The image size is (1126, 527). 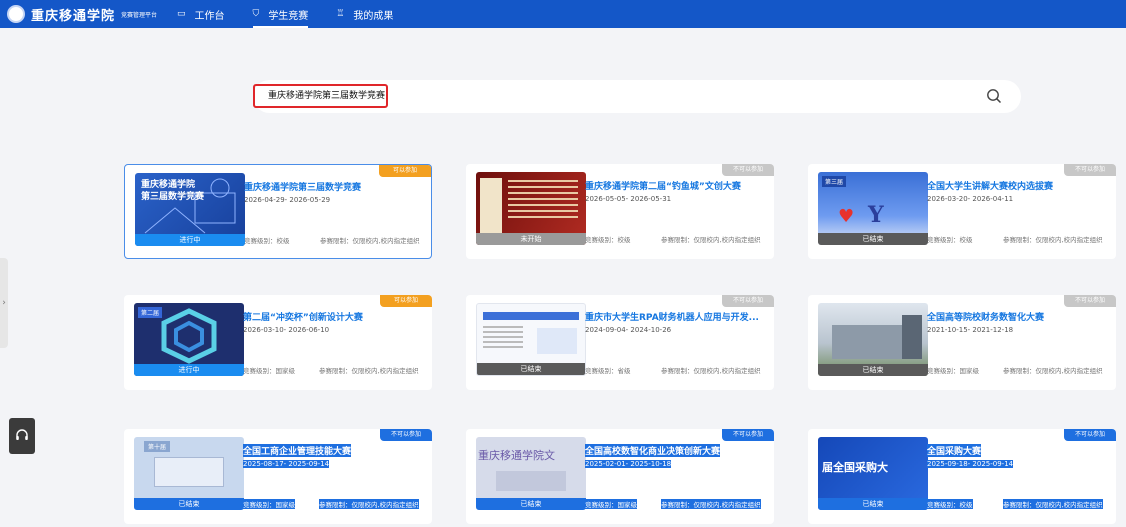 What do you see at coordinates (867, 342) in the screenshot?
I see `building-graphic` at bounding box center [867, 342].